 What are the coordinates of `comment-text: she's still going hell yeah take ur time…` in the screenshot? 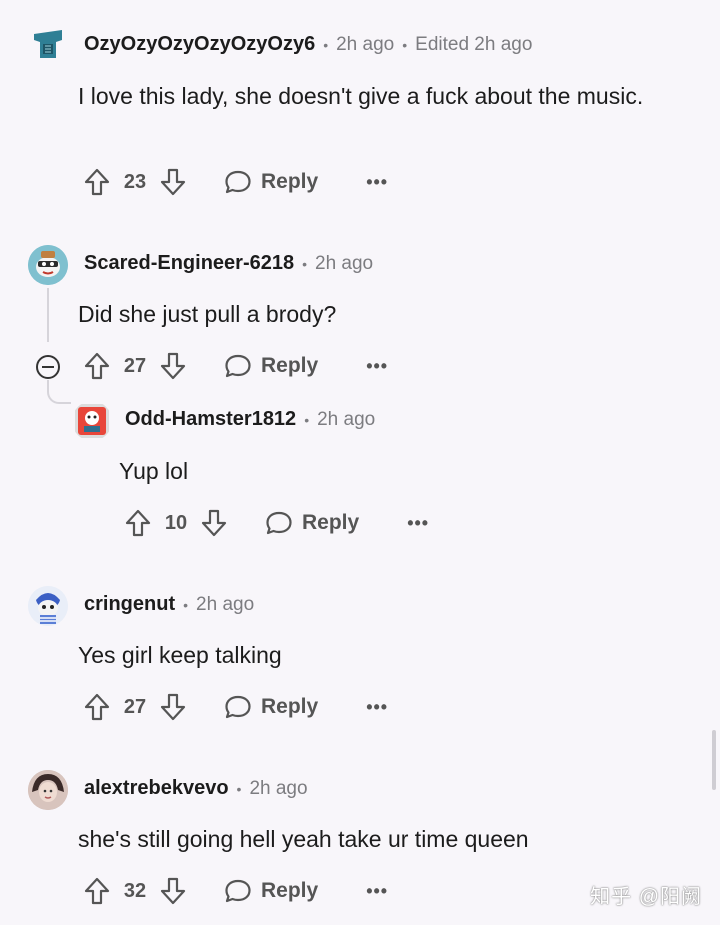 It's located at (303, 839).